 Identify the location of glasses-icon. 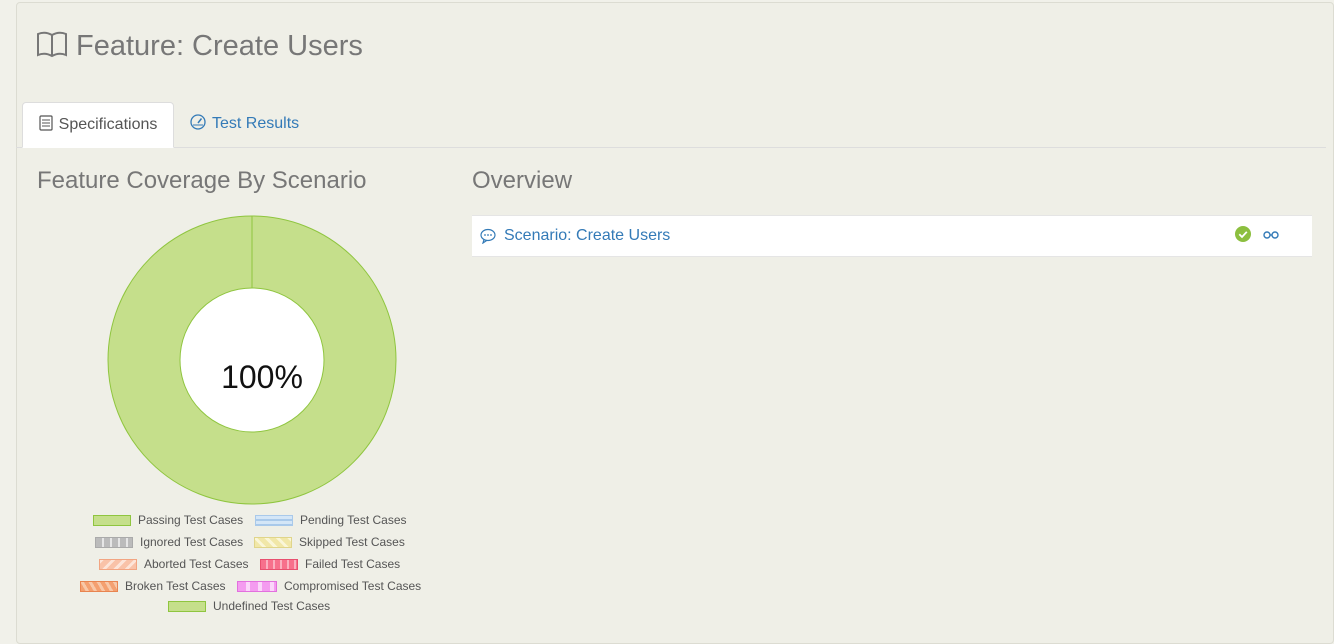
(1271, 237).